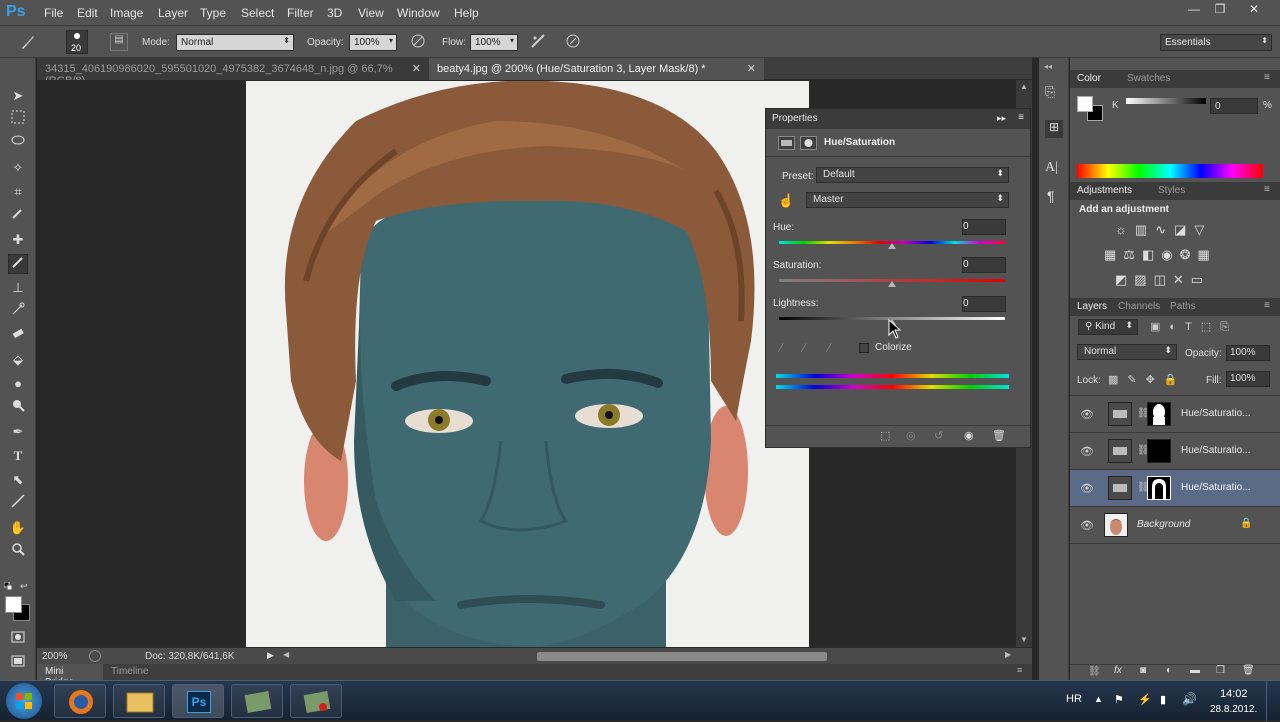 Image resolution: width=1280 pixels, height=722 pixels. I want to click on show-hidden-icons-icon: ▲, so click(1098, 699).